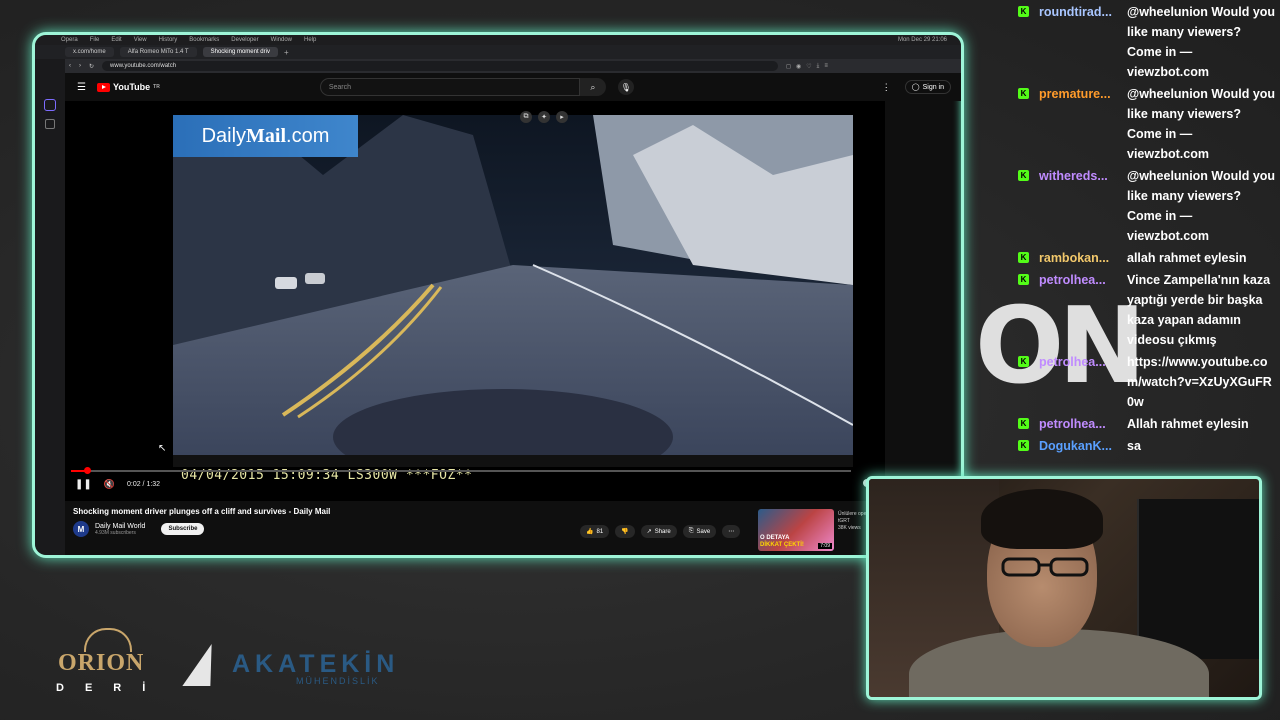 This screenshot has height=720, width=1280. I want to click on like-button: 👍 81, so click(595, 531).